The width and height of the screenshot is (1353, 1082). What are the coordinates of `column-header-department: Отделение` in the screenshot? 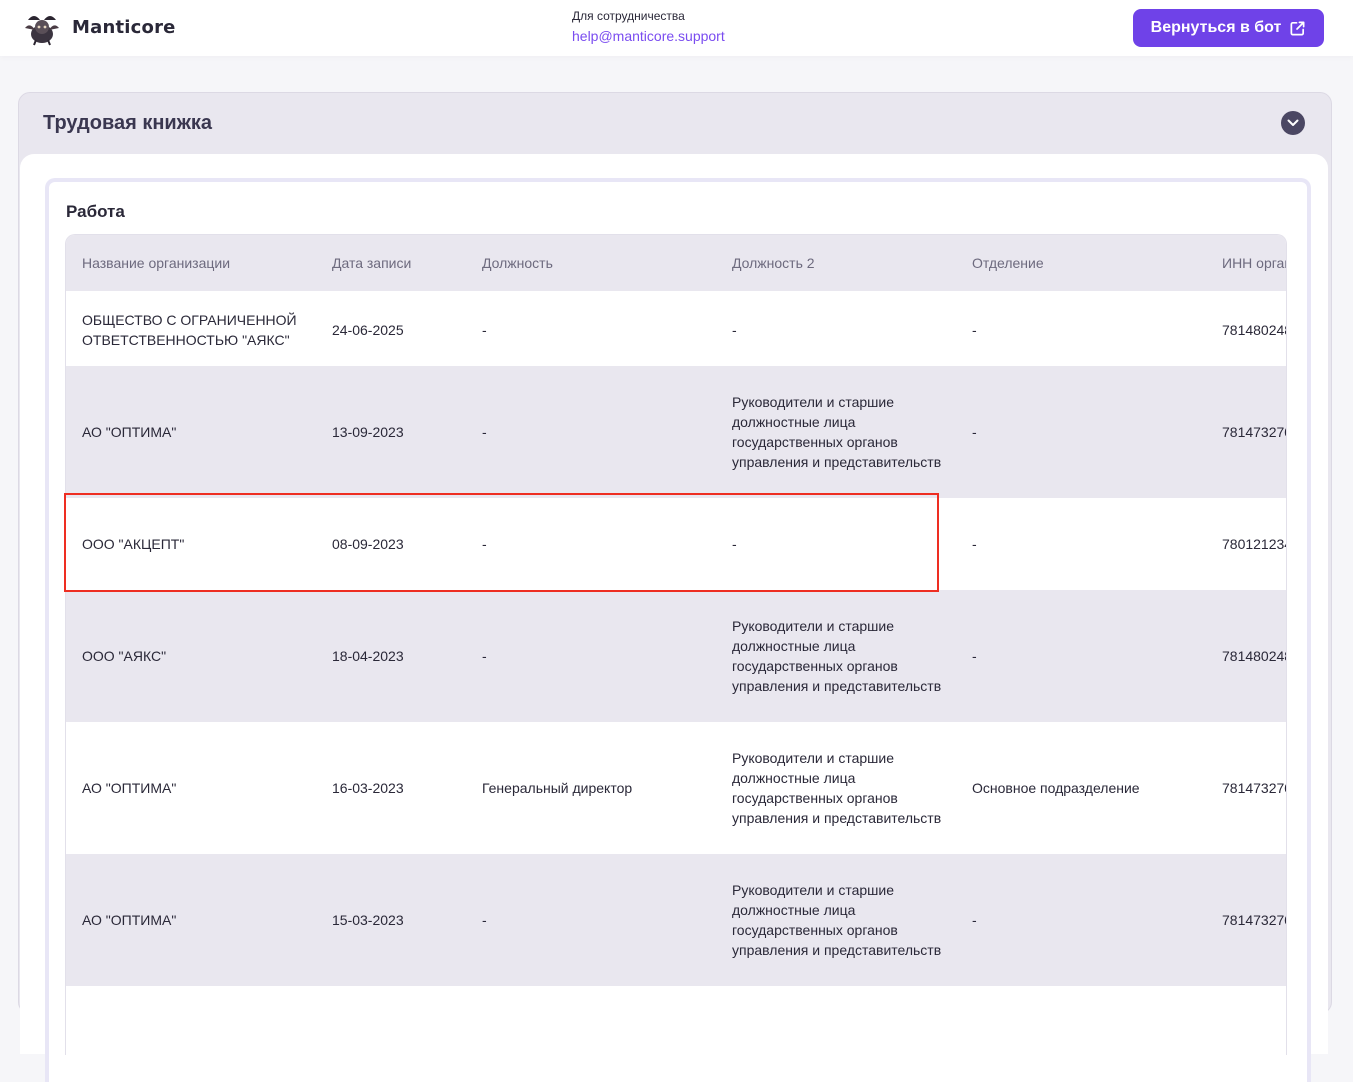 It's located at (1081, 264).